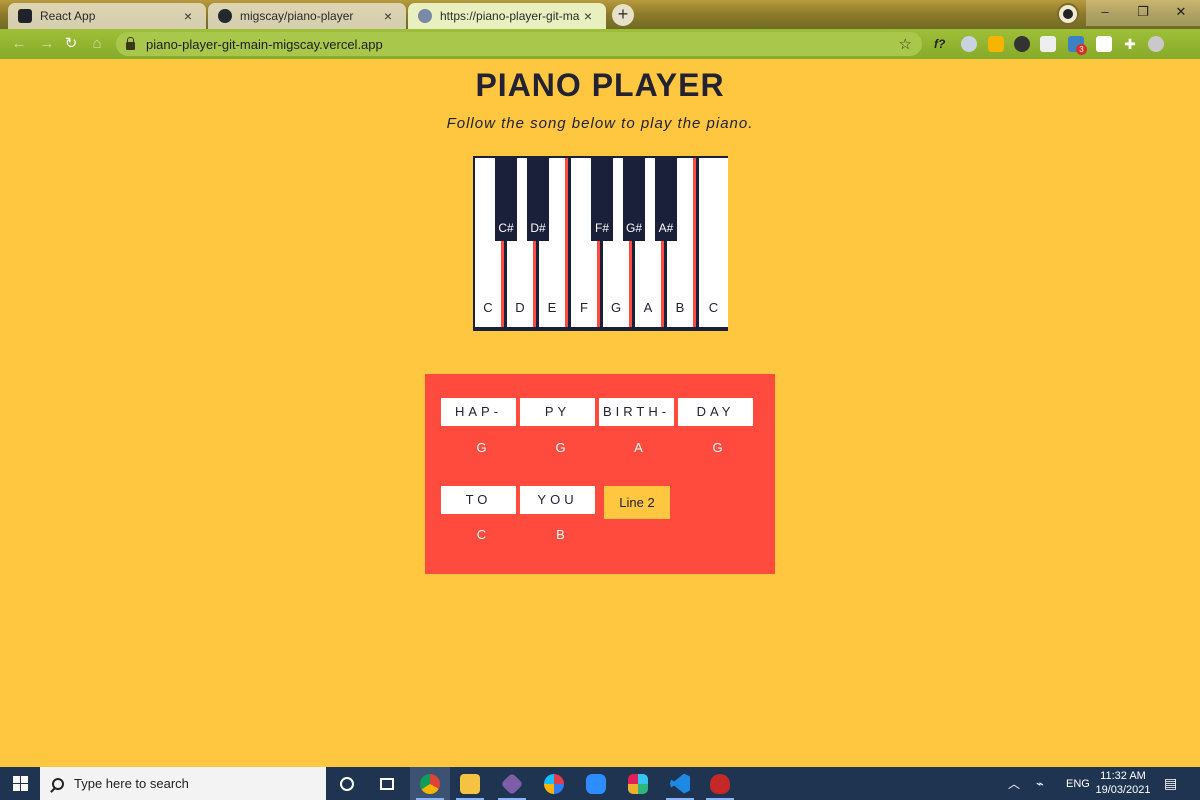  Describe the element at coordinates (600, 243) in the screenshot. I see `piano-keyboard: C D E F G A B C C# D# F# G# A#` at that location.